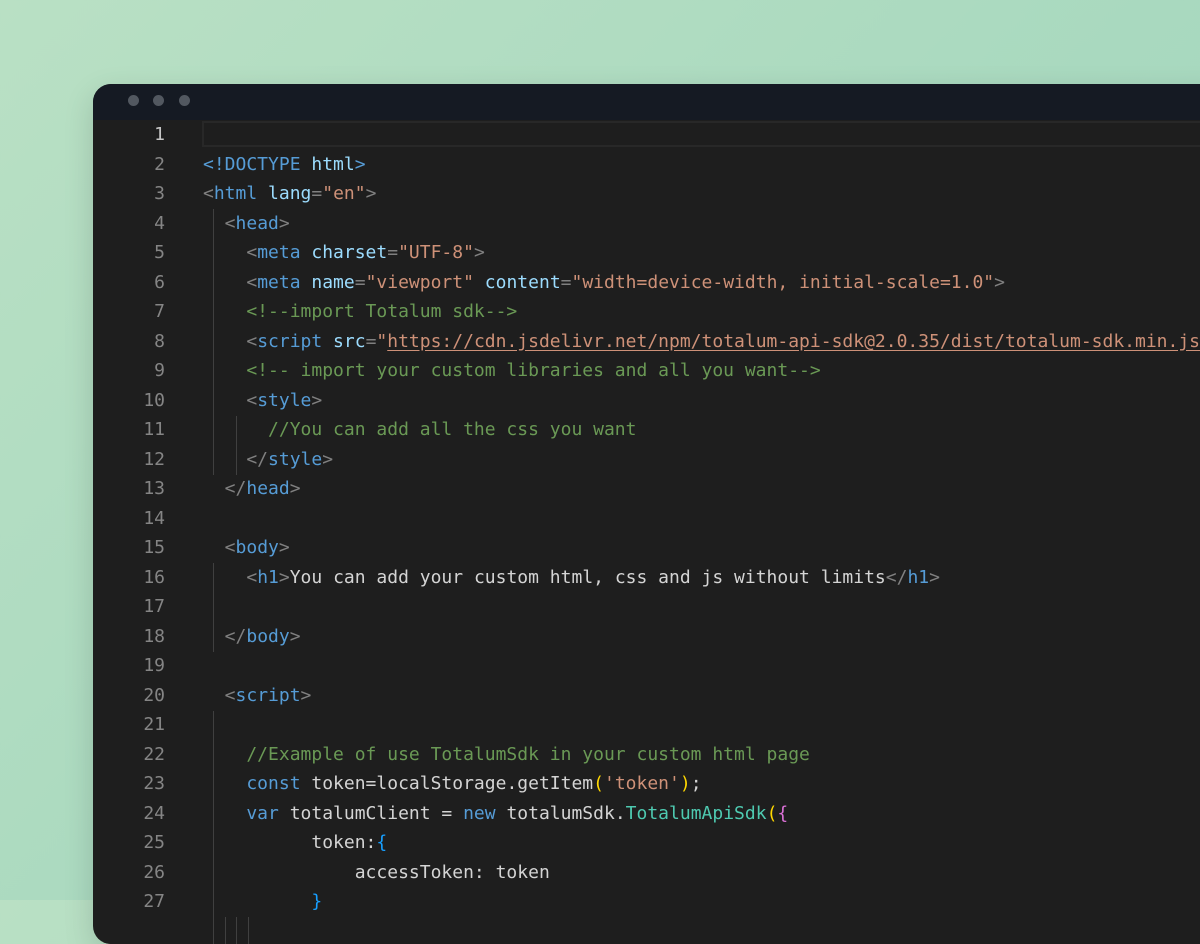  What do you see at coordinates (289, 194) in the screenshot?
I see `code-text: <html lang="en">` at bounding box center [289, 194].